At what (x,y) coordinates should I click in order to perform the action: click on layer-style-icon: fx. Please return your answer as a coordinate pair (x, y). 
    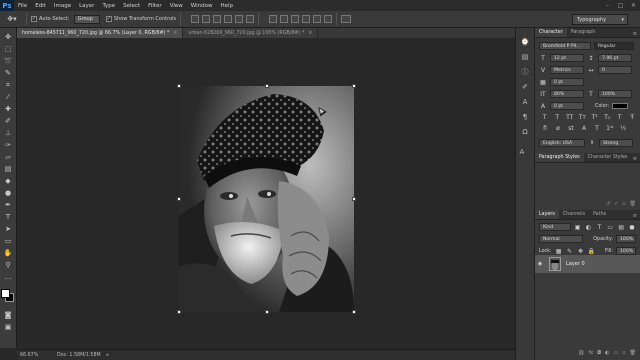
    Looking at the image, I should click on (590, 354).